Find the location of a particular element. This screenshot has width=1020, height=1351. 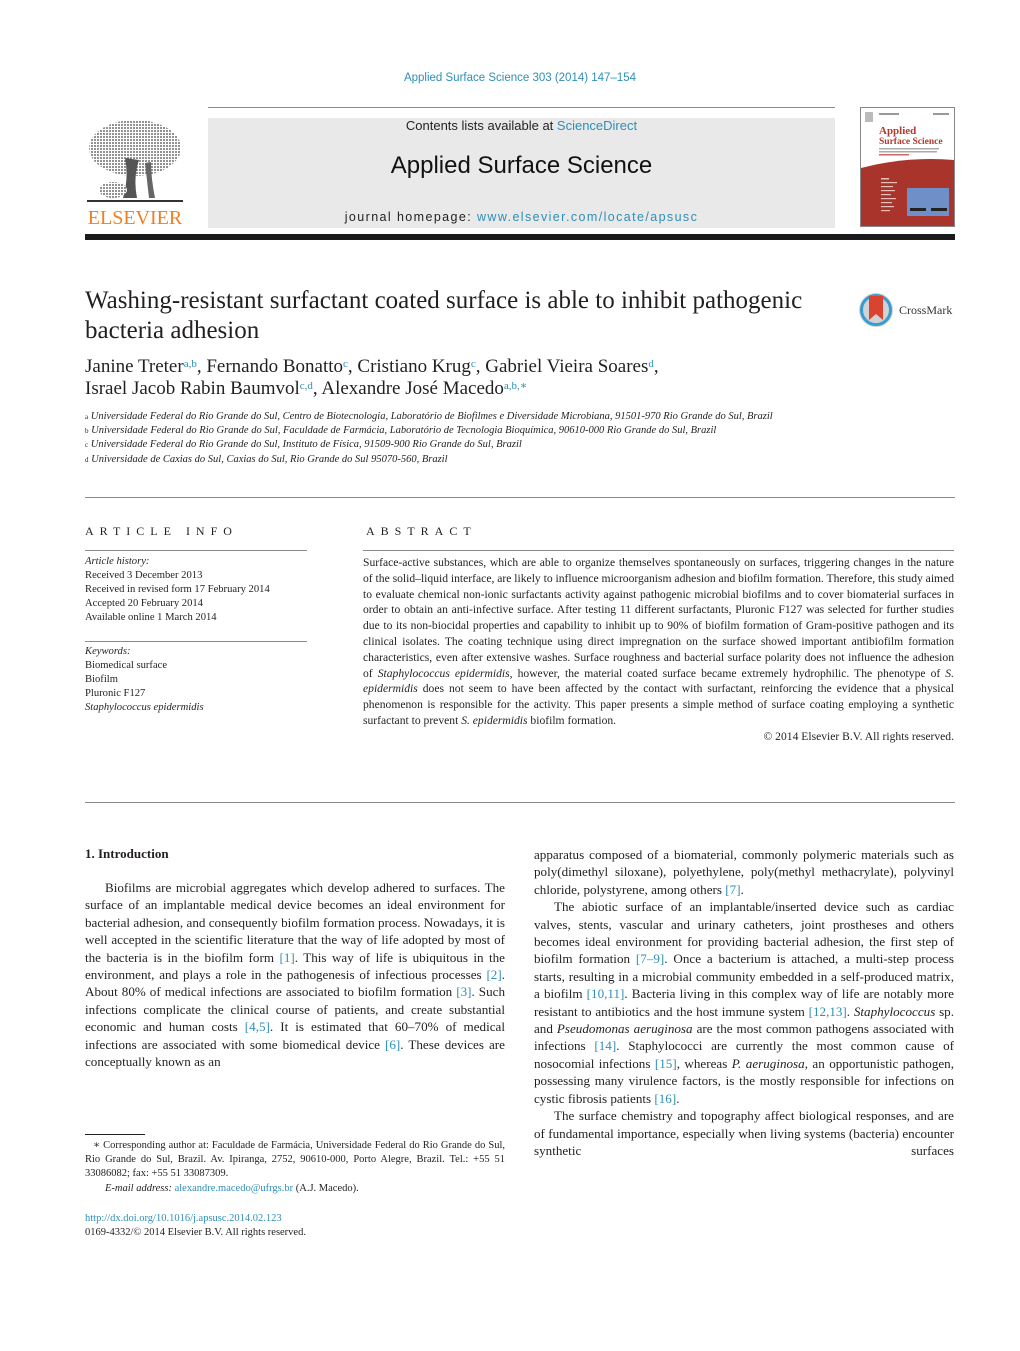

history-item: Available online 1 March 2014 is located at coordinates (151, 617).